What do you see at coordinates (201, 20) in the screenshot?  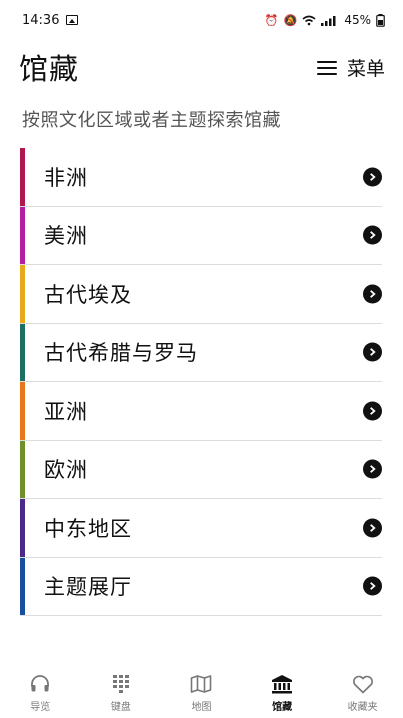 I see `status-bar: 14:36 ⏰ 🔕 45%` at bounding box center [201, 20].